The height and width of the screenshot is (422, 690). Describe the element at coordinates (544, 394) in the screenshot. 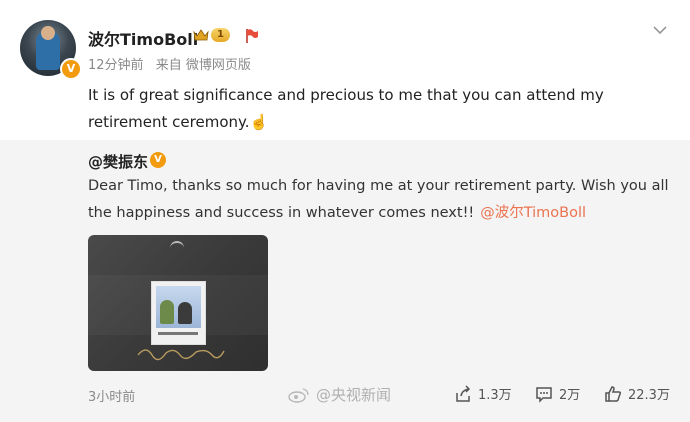

I see `comment-icon` at that location.